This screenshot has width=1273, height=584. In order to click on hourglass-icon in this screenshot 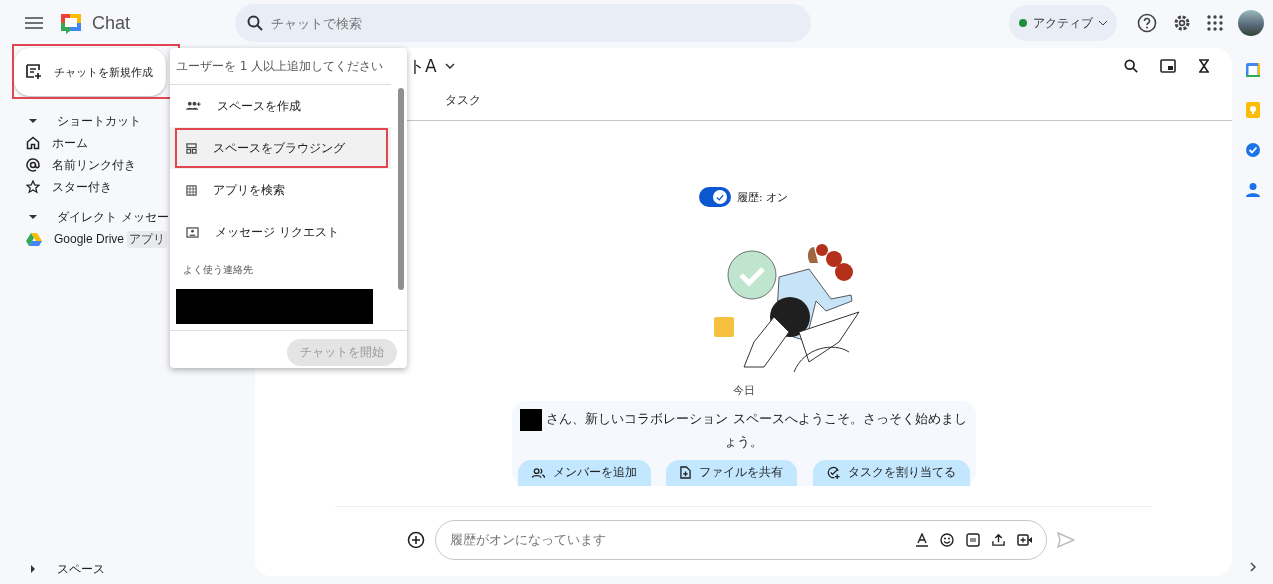, I will do `click(1204, 66)`.